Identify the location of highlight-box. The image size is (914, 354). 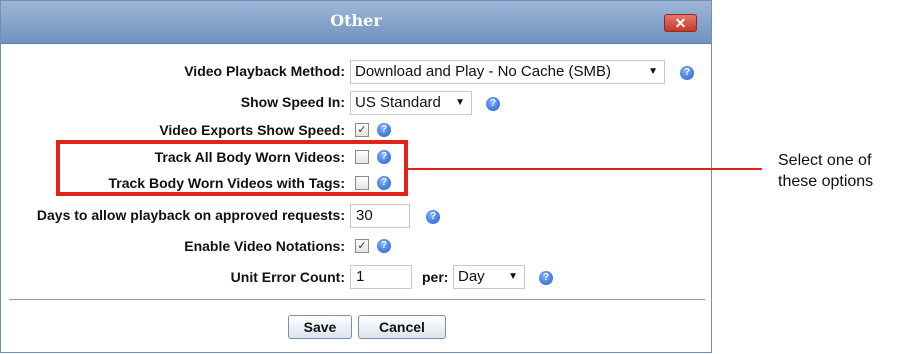
(232, 168).